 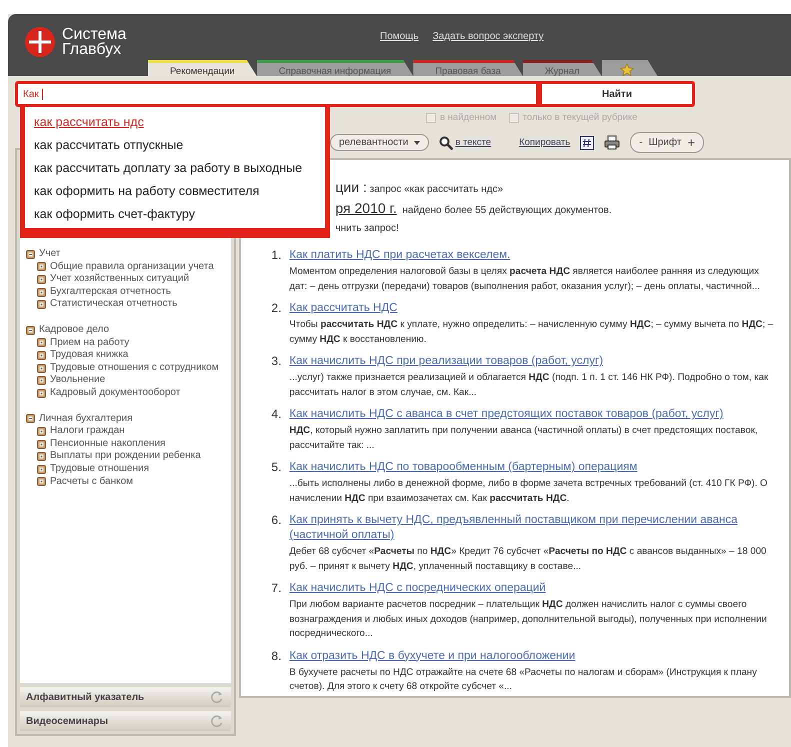 I want to click on tree-item: Расчеты с банком, so click(x=92, y=482).